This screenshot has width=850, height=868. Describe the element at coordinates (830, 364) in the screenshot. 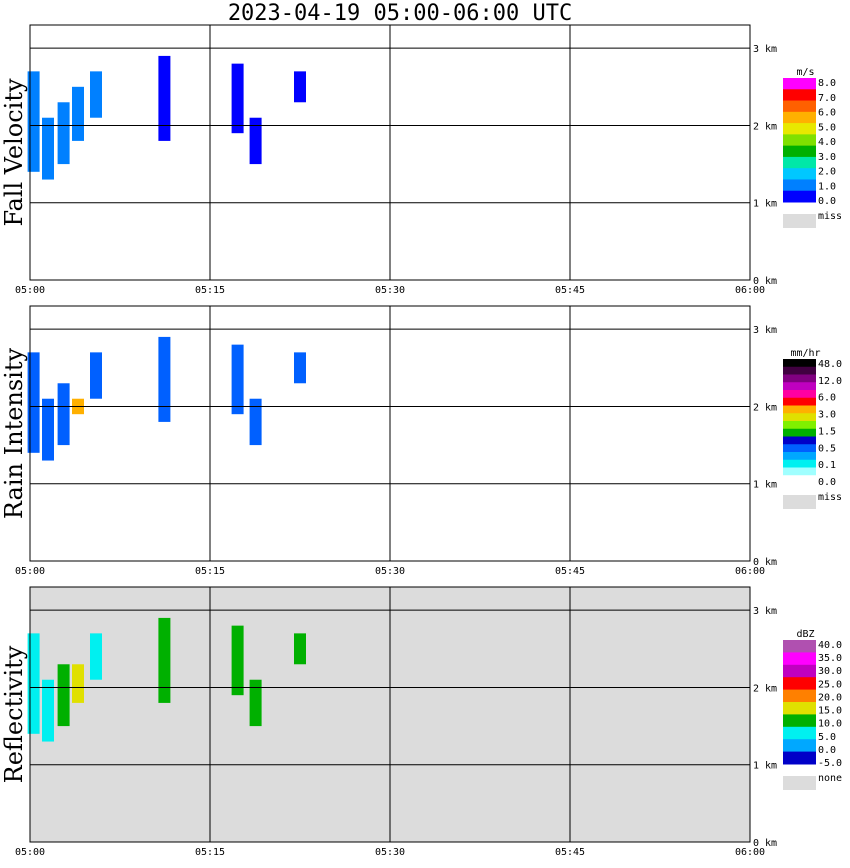

I see `legend-label: 48.0` at that location.